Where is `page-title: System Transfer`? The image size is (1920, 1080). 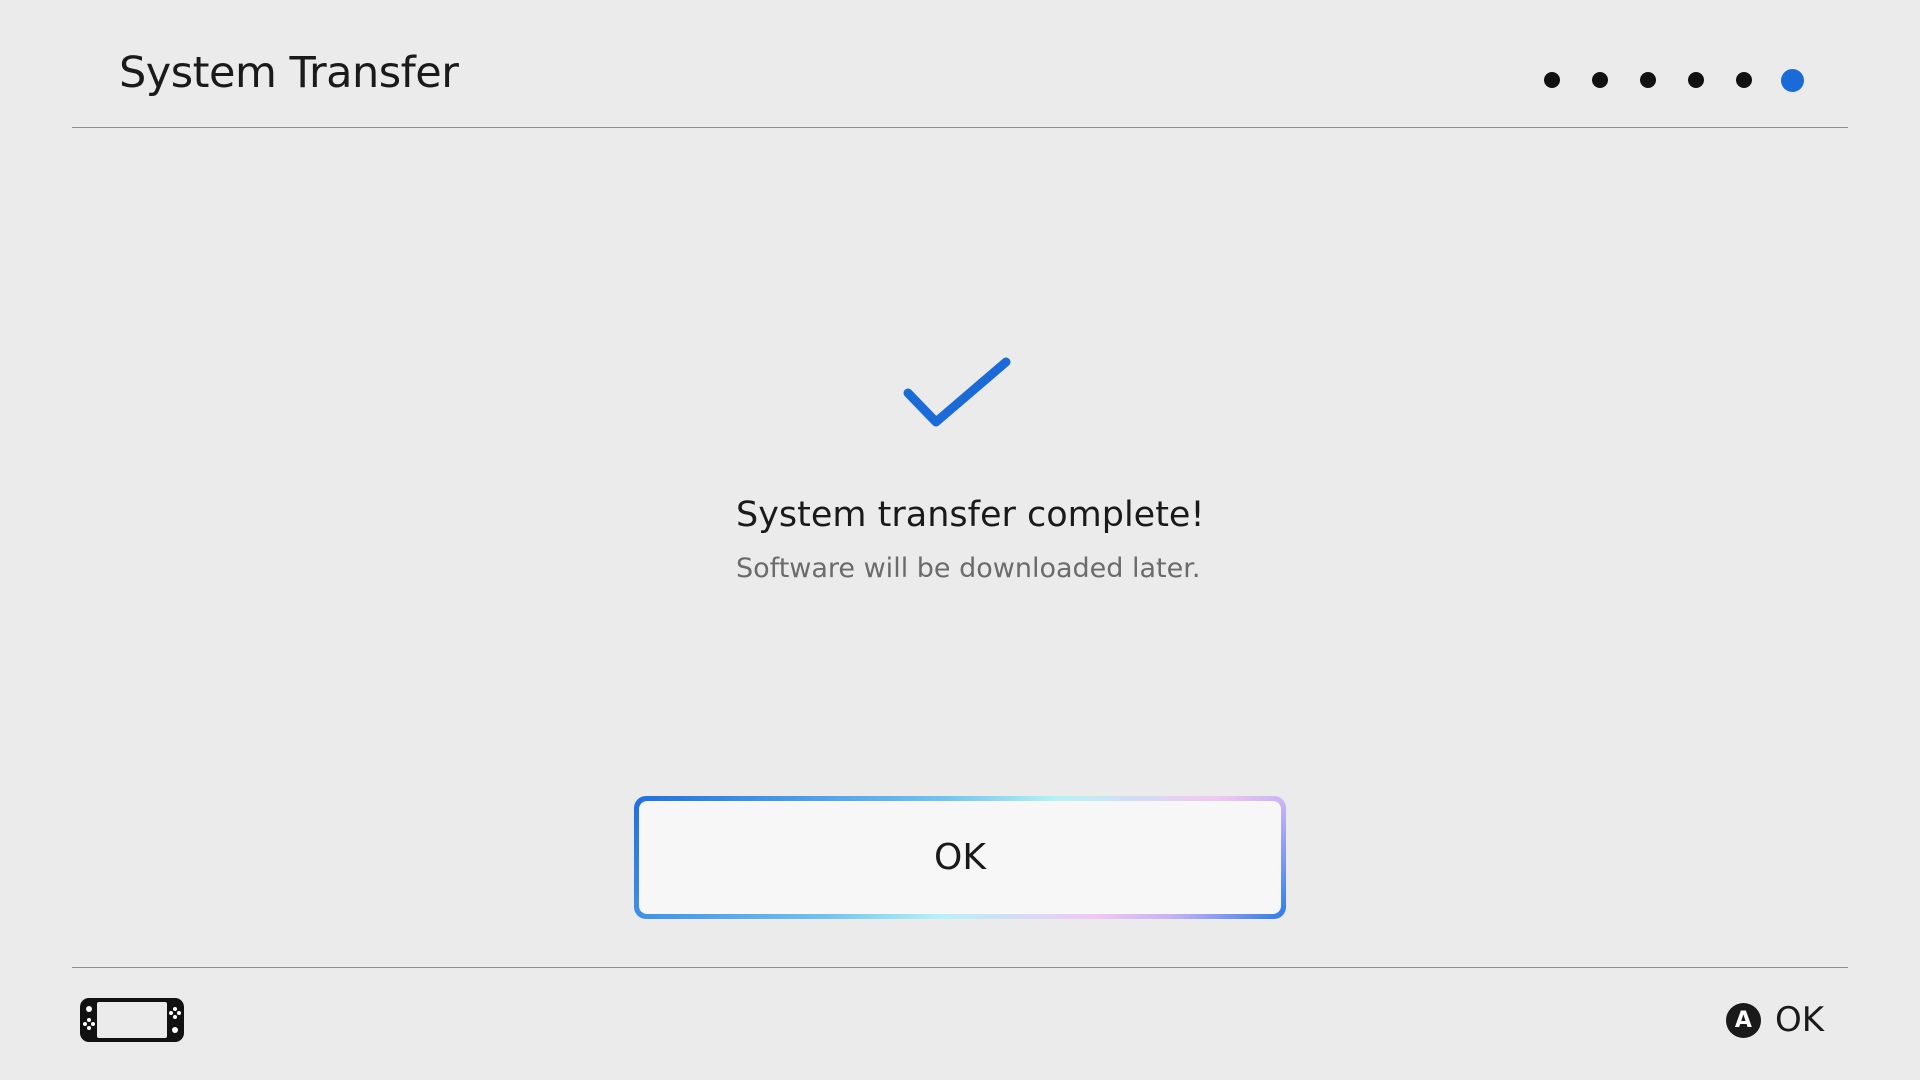
page-title: System Transfer is located at coordinates (289, 73).